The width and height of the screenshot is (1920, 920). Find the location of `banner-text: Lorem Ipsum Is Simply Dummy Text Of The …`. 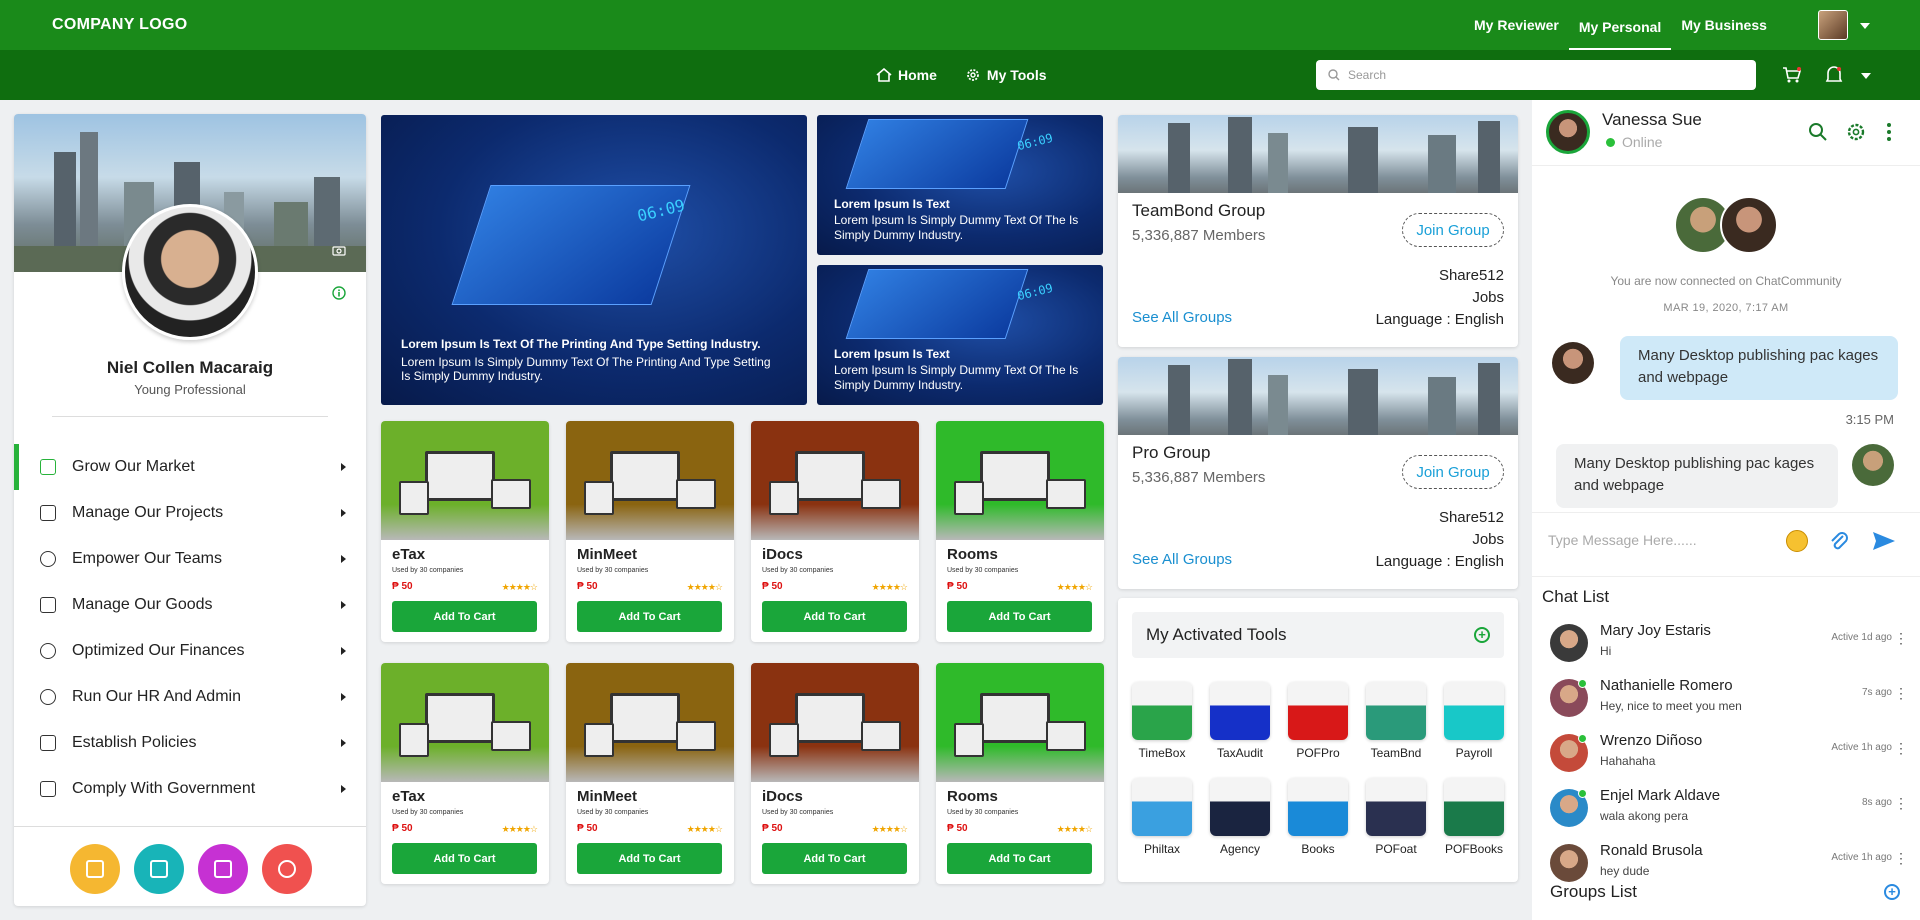

banner-text: Lorem Ipsum Is Simply Dummy Text Of The … is located at coordinates (586, 369).